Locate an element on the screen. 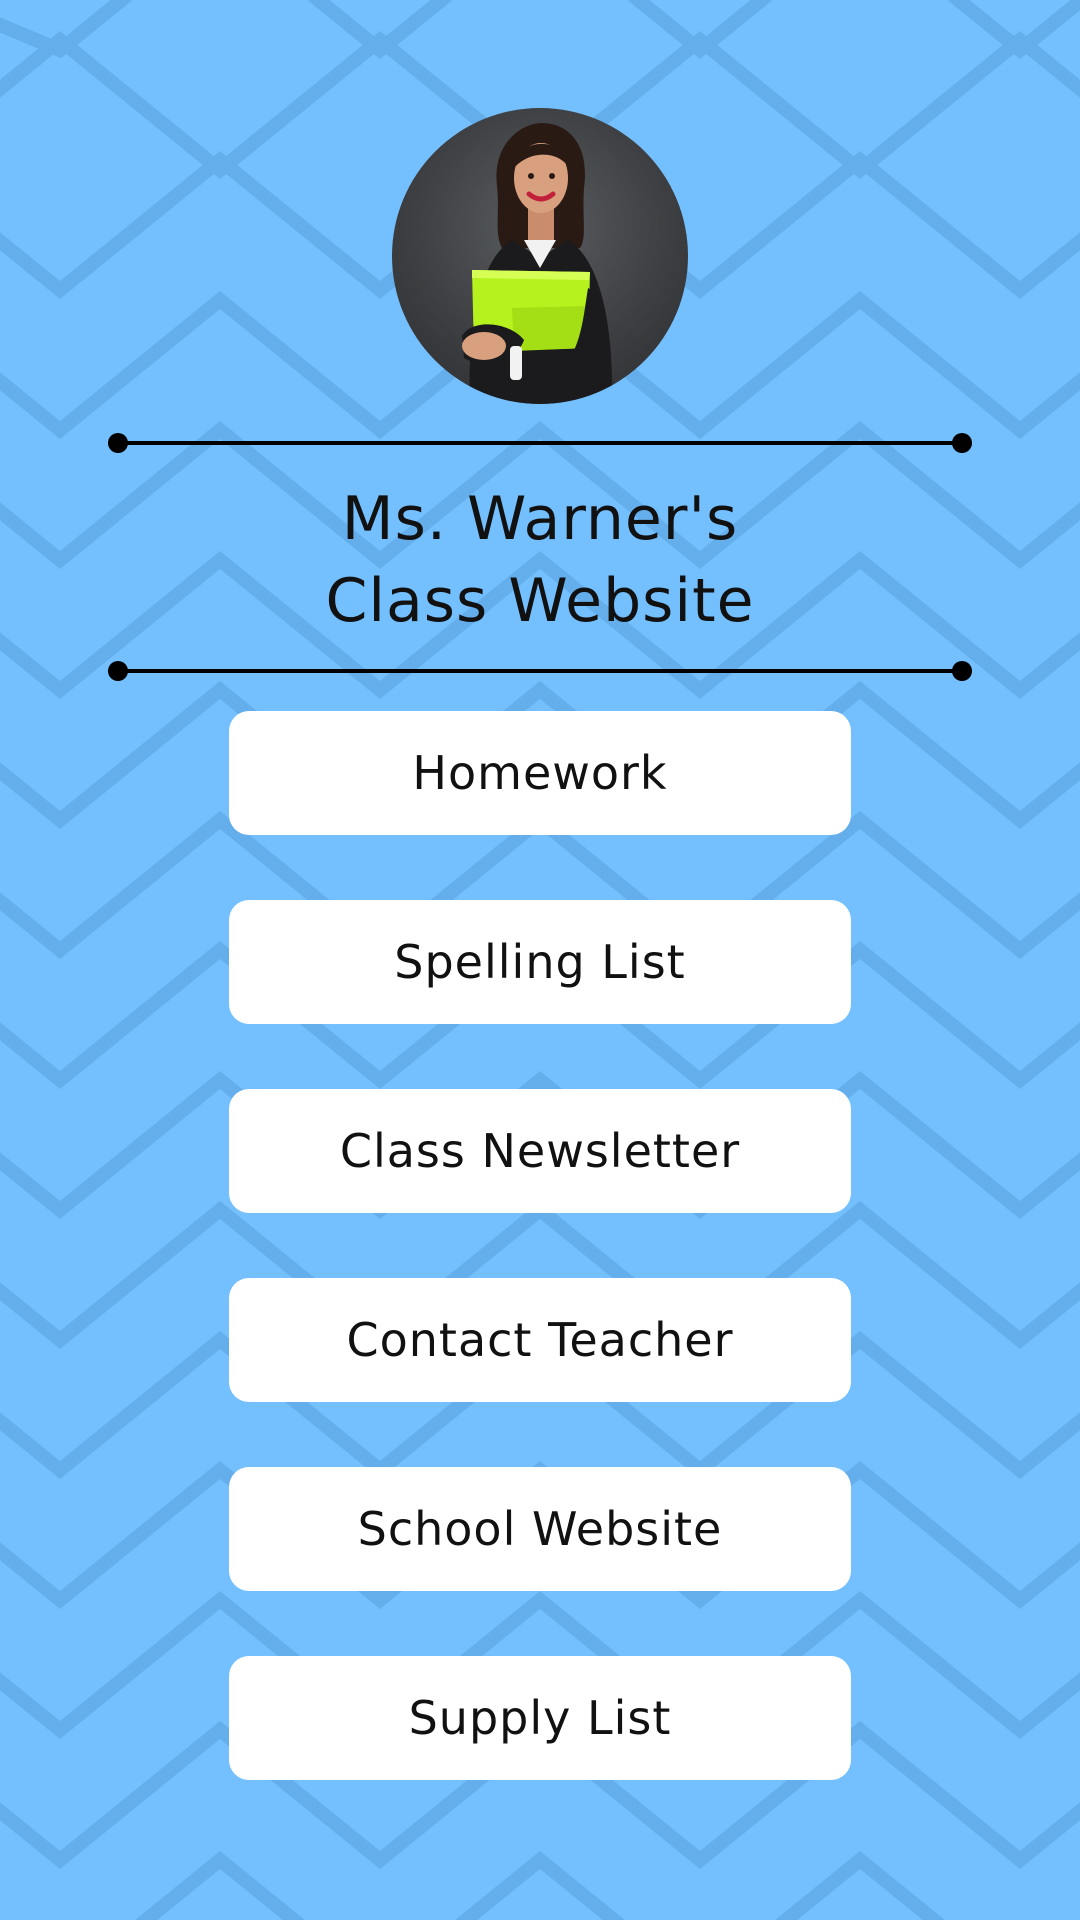 This screenshot has width=1080, height=1920. title-line-2: Class Website is located at coordinates (540, 601).